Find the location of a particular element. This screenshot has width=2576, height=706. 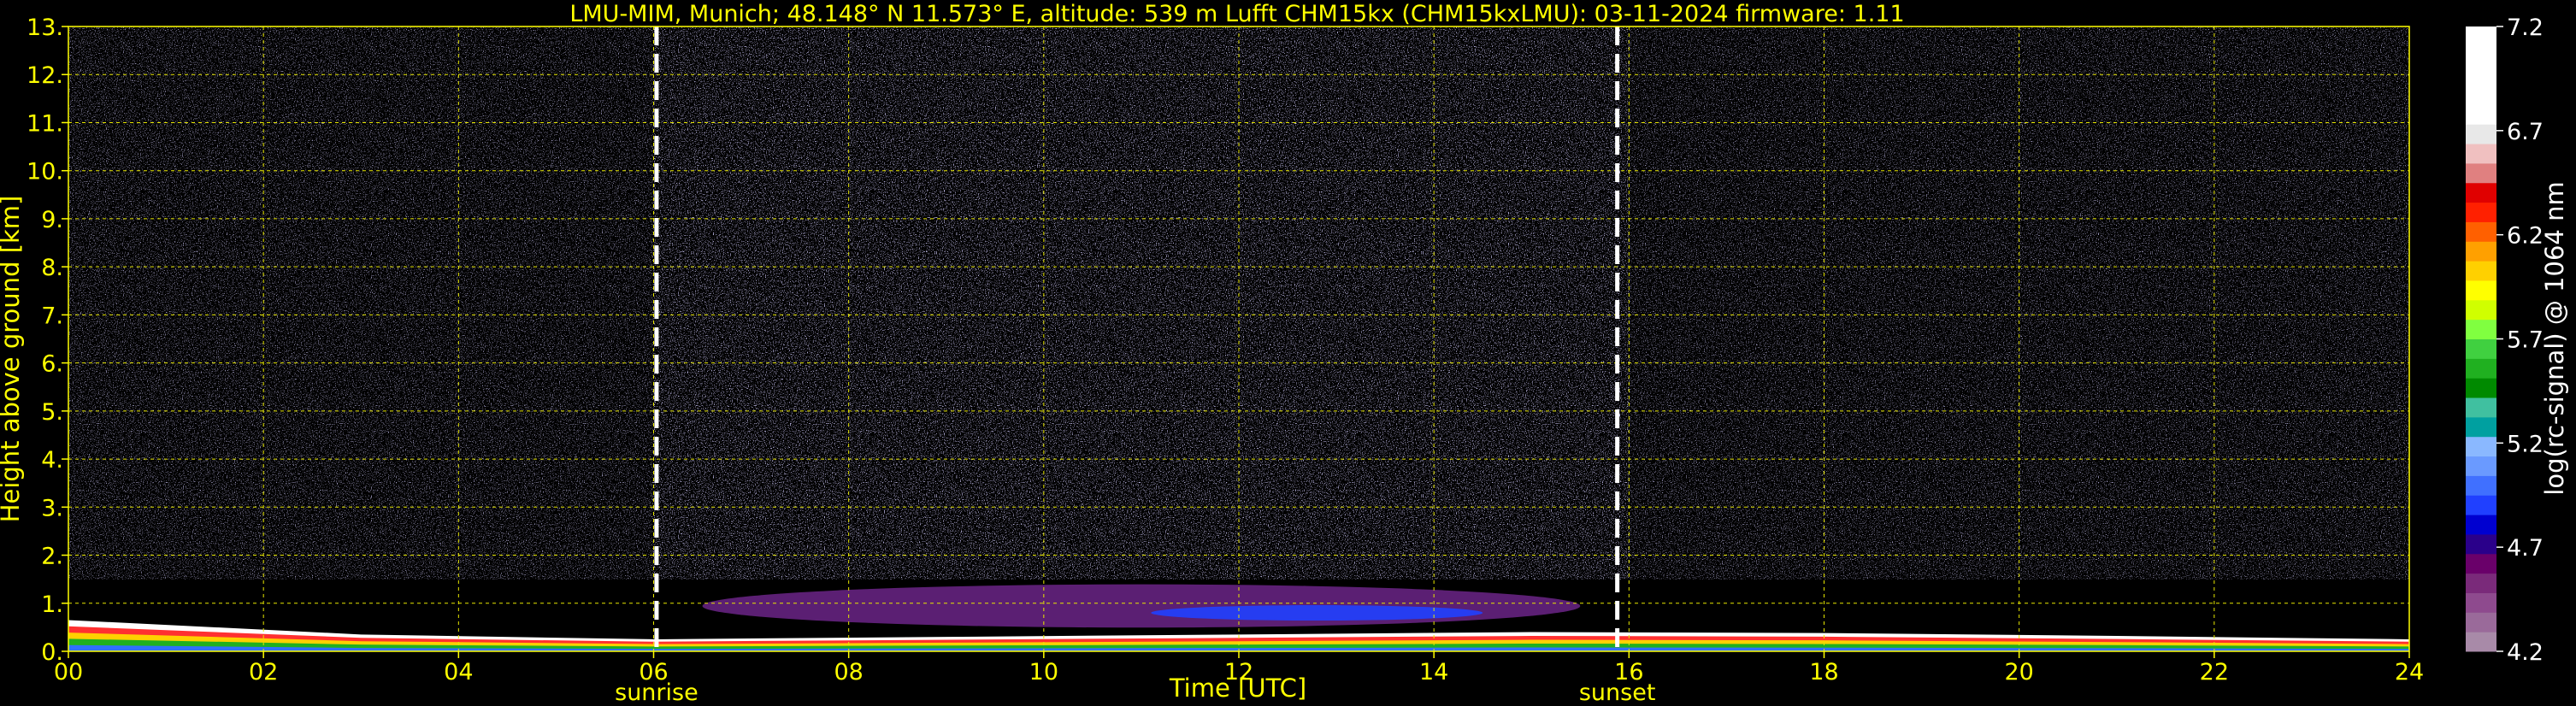

y-tick-label: 12. is located at coordinates (45, 75).